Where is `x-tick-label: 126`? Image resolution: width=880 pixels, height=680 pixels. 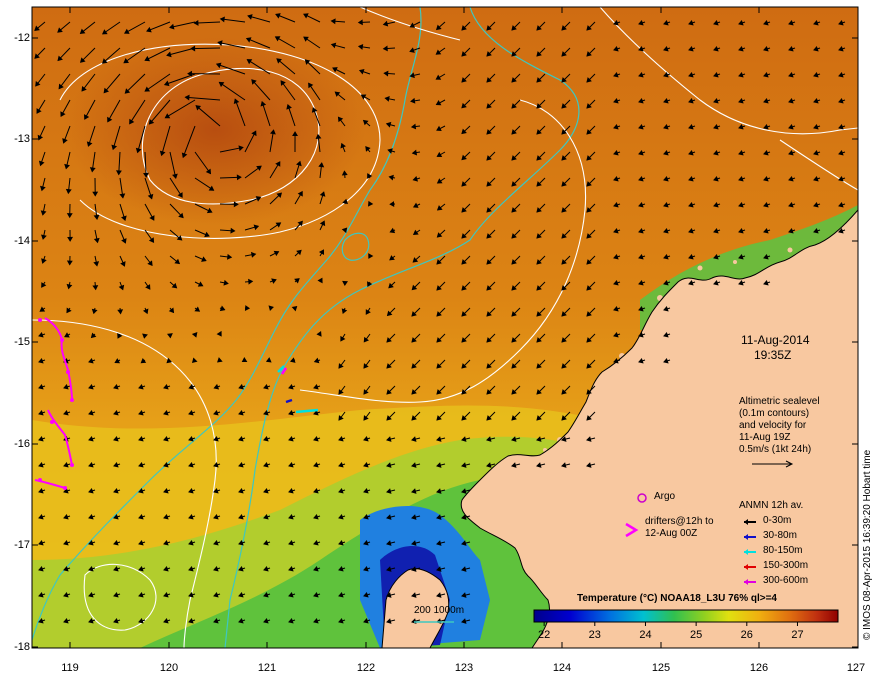 x-tick-label: 126 is located at coordinates (759, 668).